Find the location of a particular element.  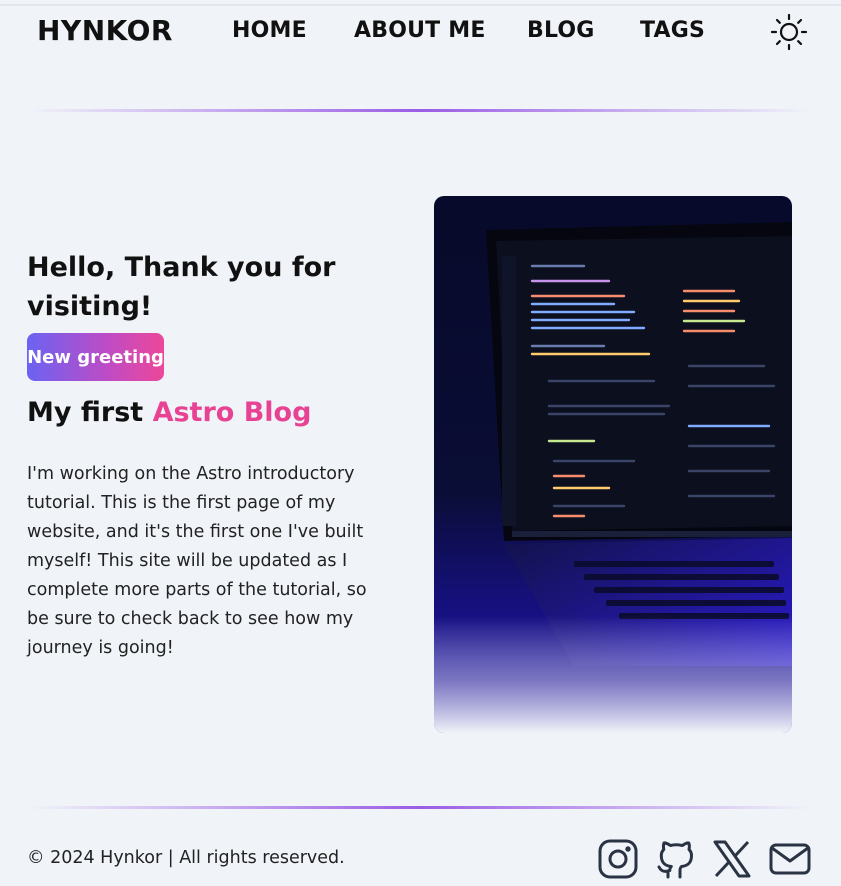

main-nav: HYNKOR HOME ABOUT ME BLOG TAGS is located at coordinates (420, 32).